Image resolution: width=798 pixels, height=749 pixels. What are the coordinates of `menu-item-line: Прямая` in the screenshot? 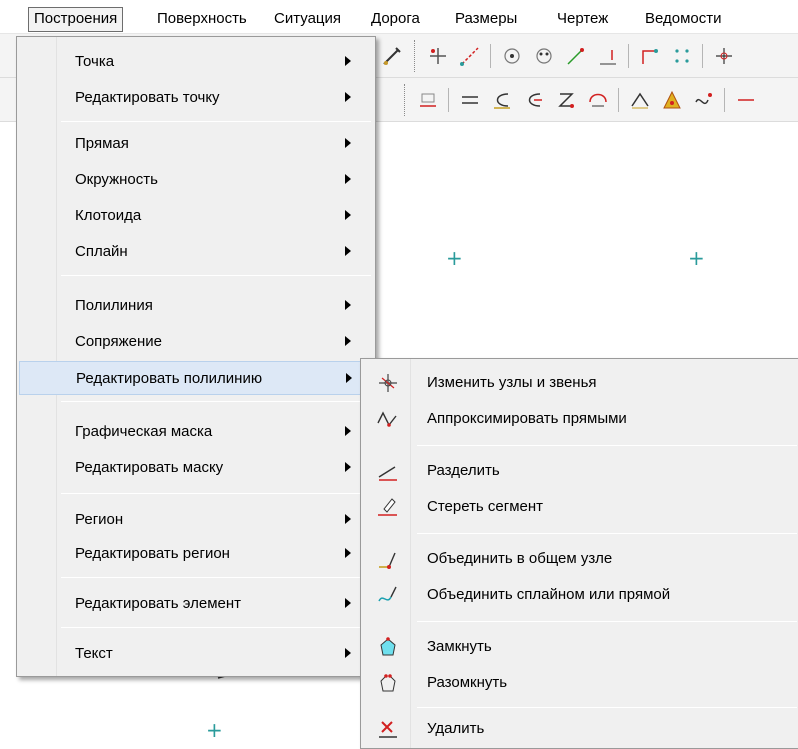 It's located at (196, 144).